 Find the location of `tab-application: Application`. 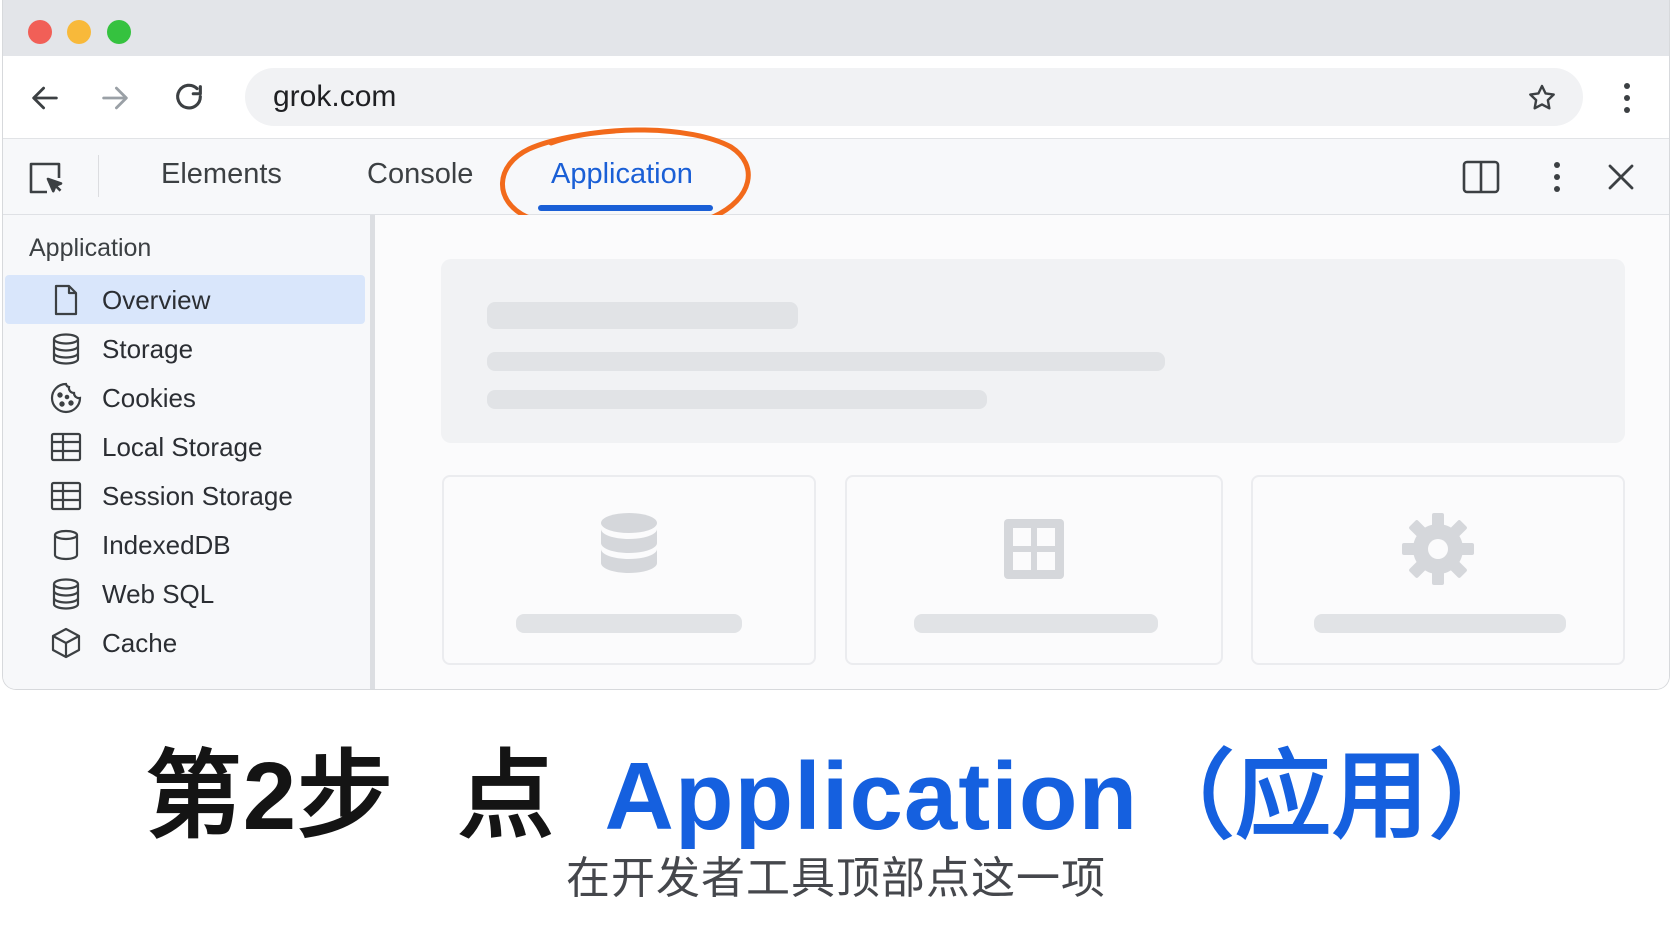

tab-application: Application is located at coordinates (622, 174).